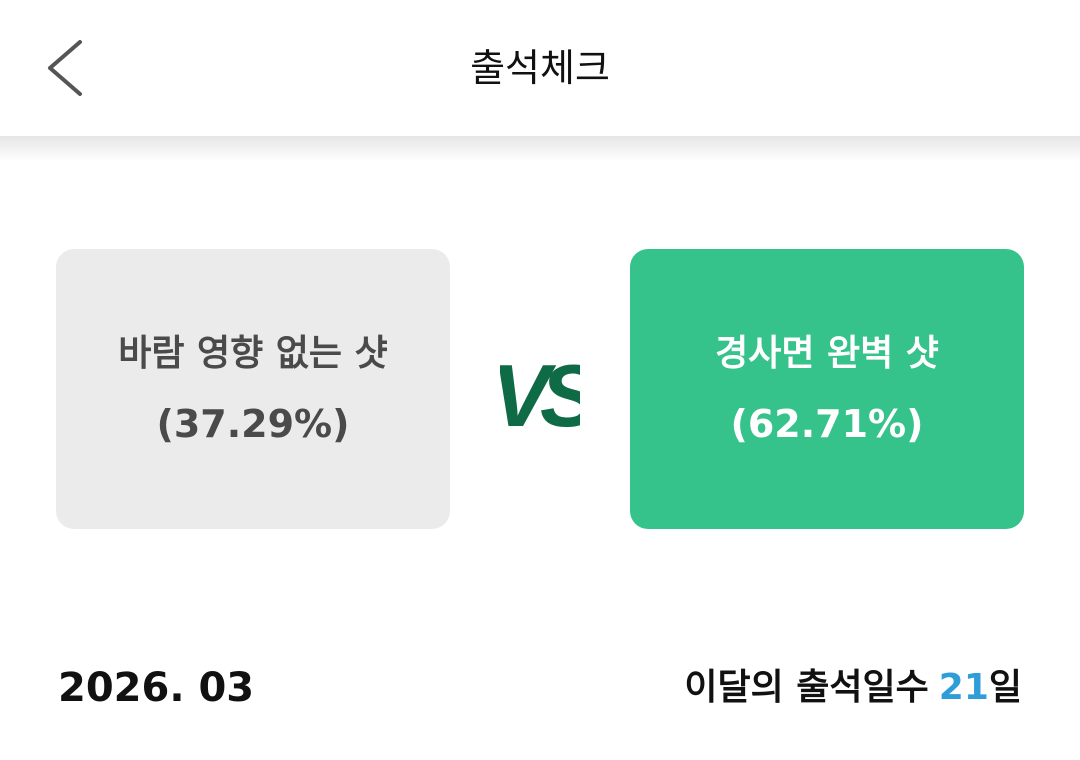  Describe the element at coordinates (253, 389) in the screenshot. I see `vote-option-left: 바람 영향 없는 샷 (37.29%)` at that location.